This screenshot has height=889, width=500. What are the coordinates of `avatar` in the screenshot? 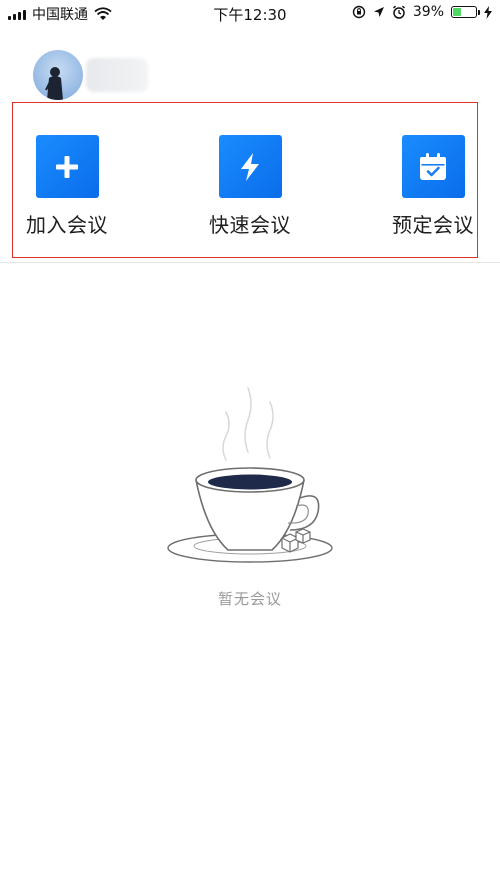 It's located at (58, 75).